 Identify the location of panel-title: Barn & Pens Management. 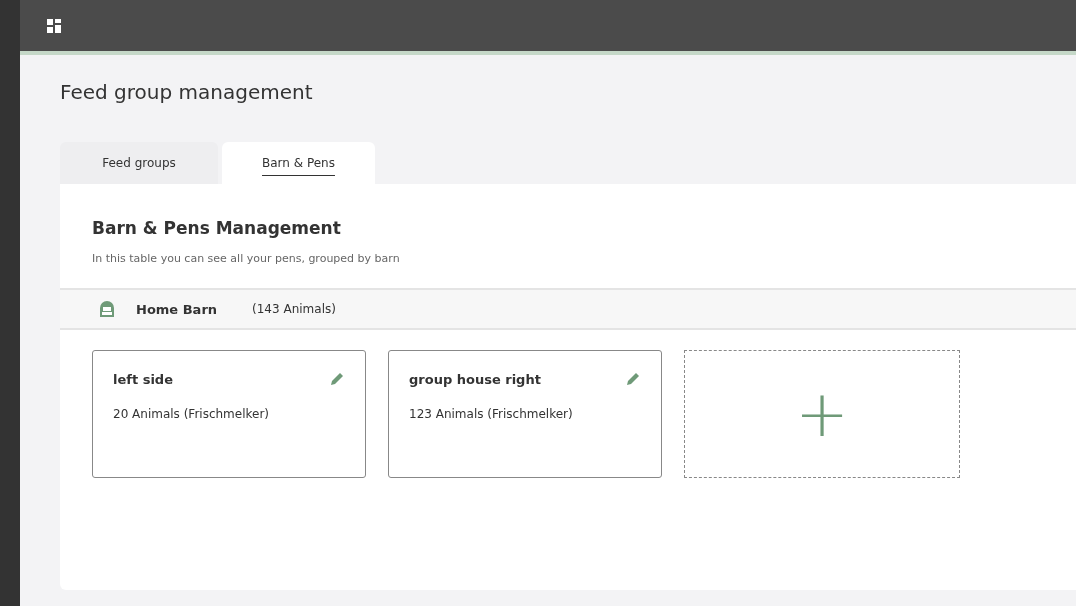
(217, 228).